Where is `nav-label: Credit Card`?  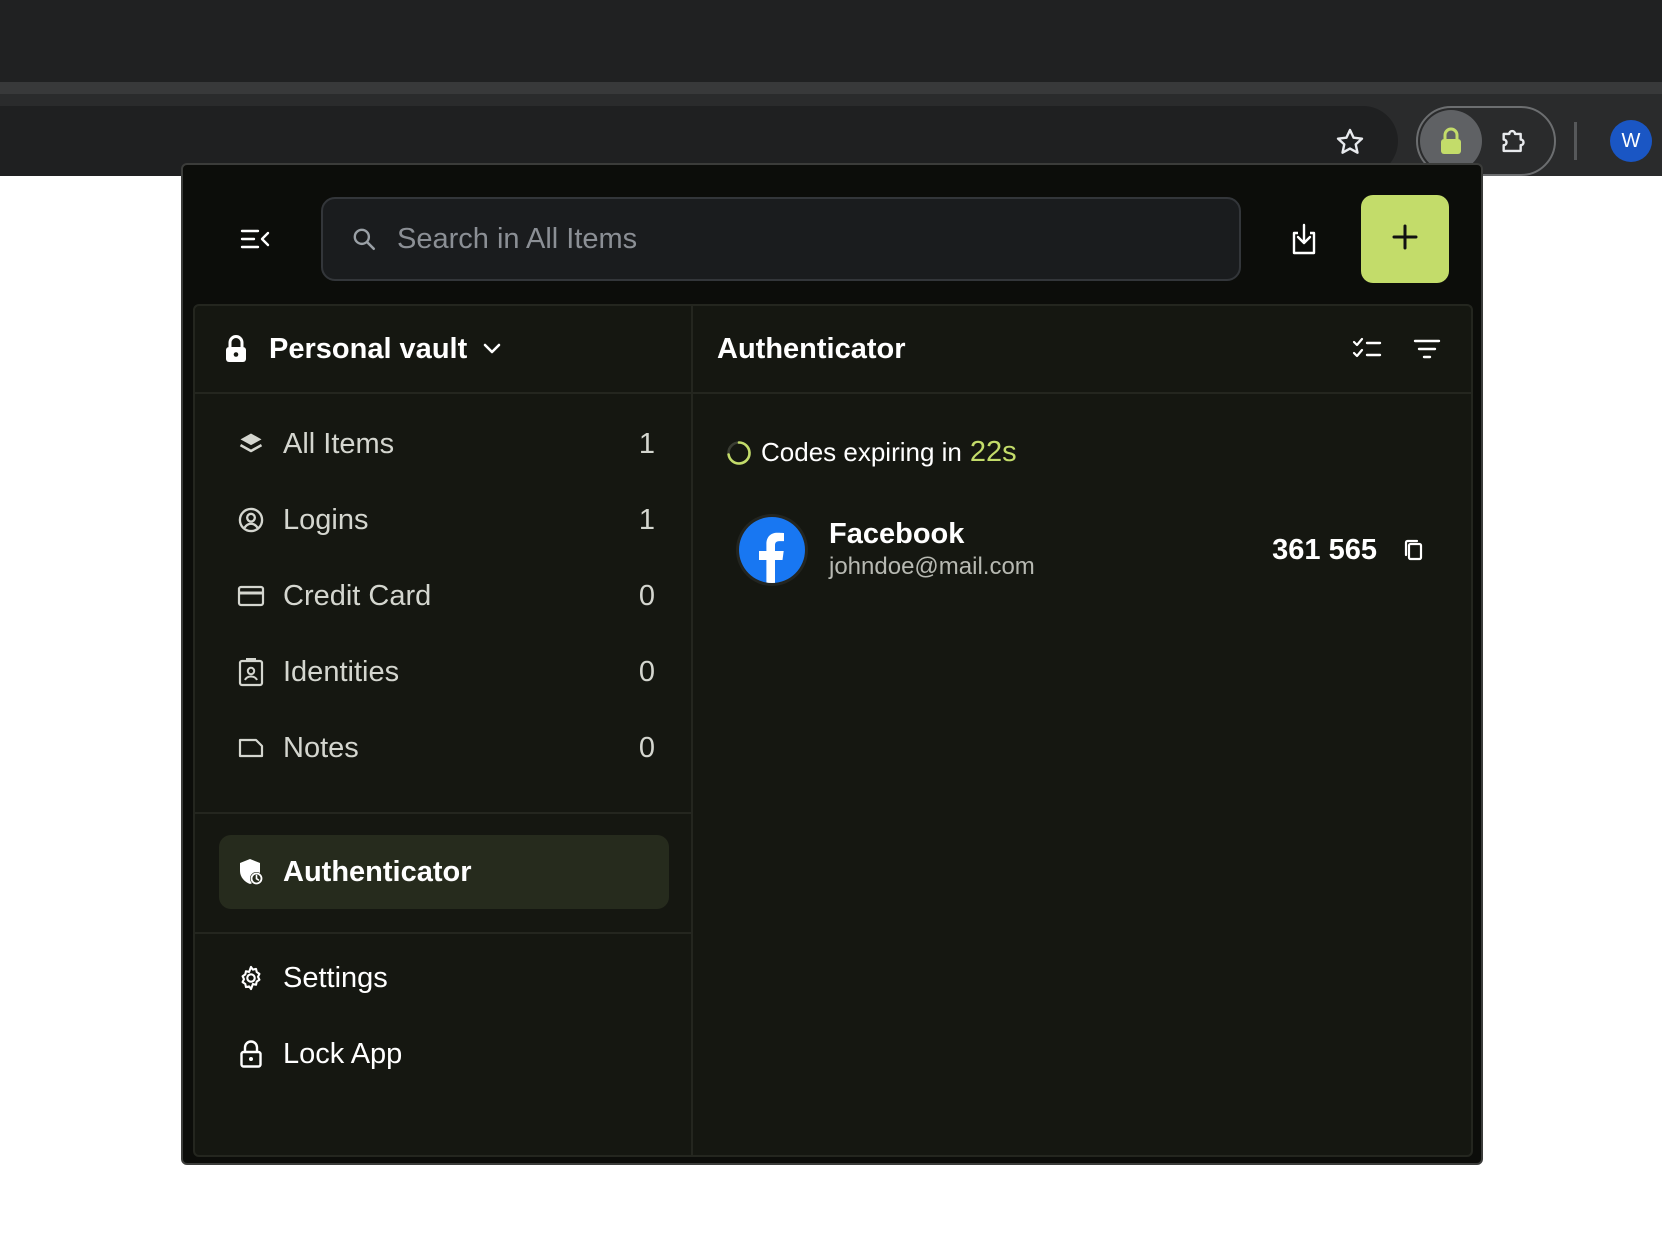 nav-label: Credit Card is located at coordinates (357, 595).